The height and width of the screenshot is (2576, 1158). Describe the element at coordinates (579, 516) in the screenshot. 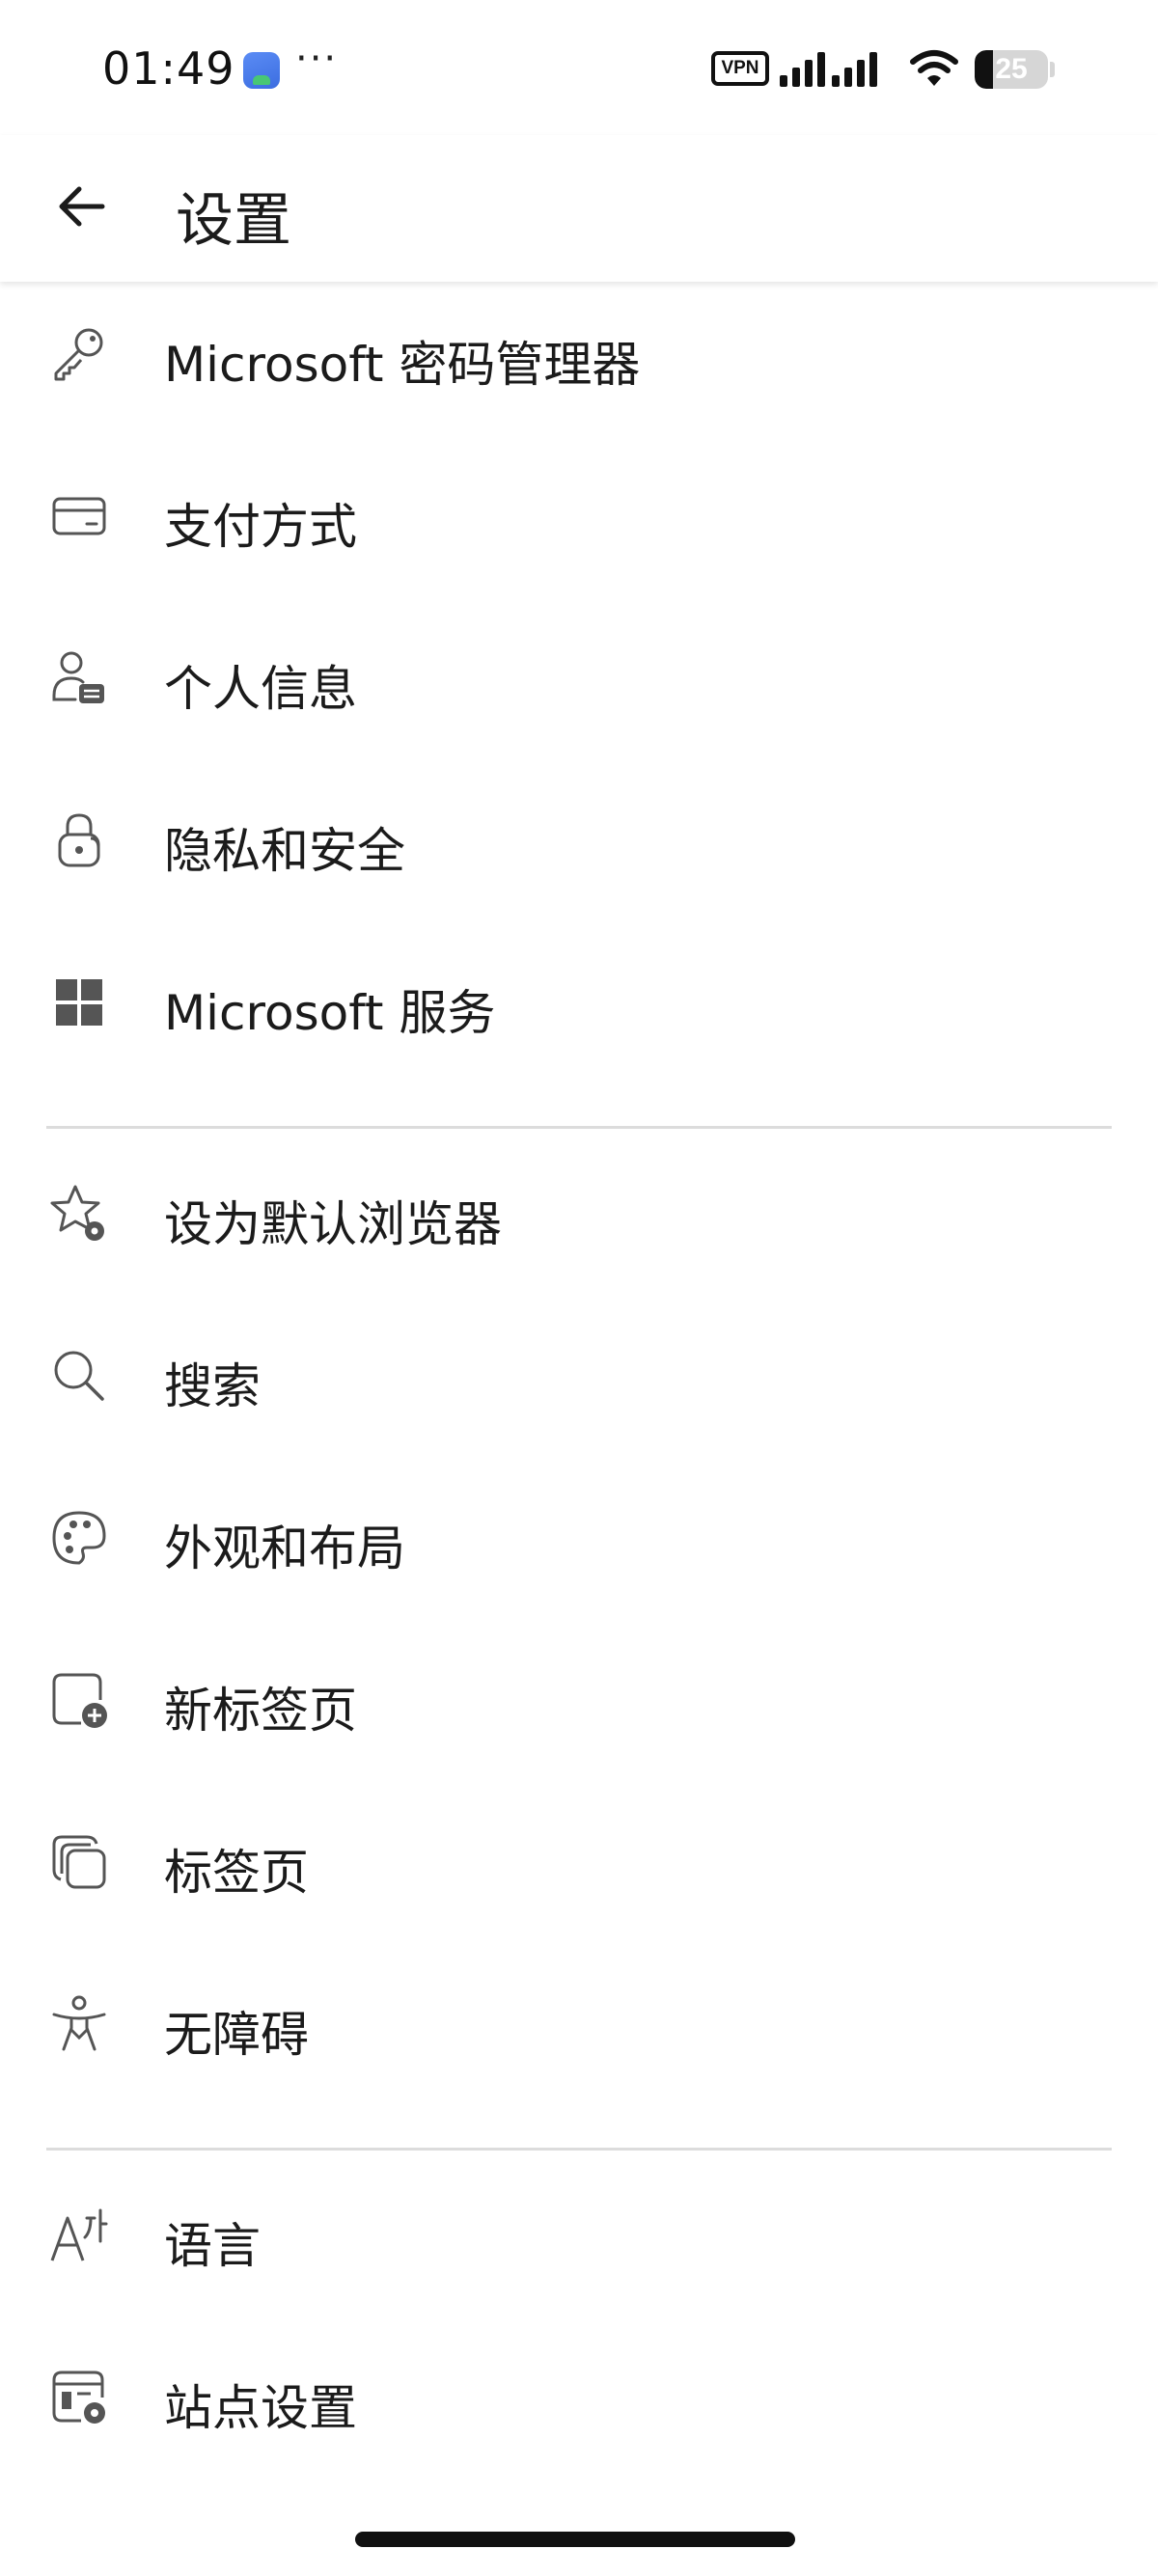

I see `settings-item-payment: 支付方式` at that location.